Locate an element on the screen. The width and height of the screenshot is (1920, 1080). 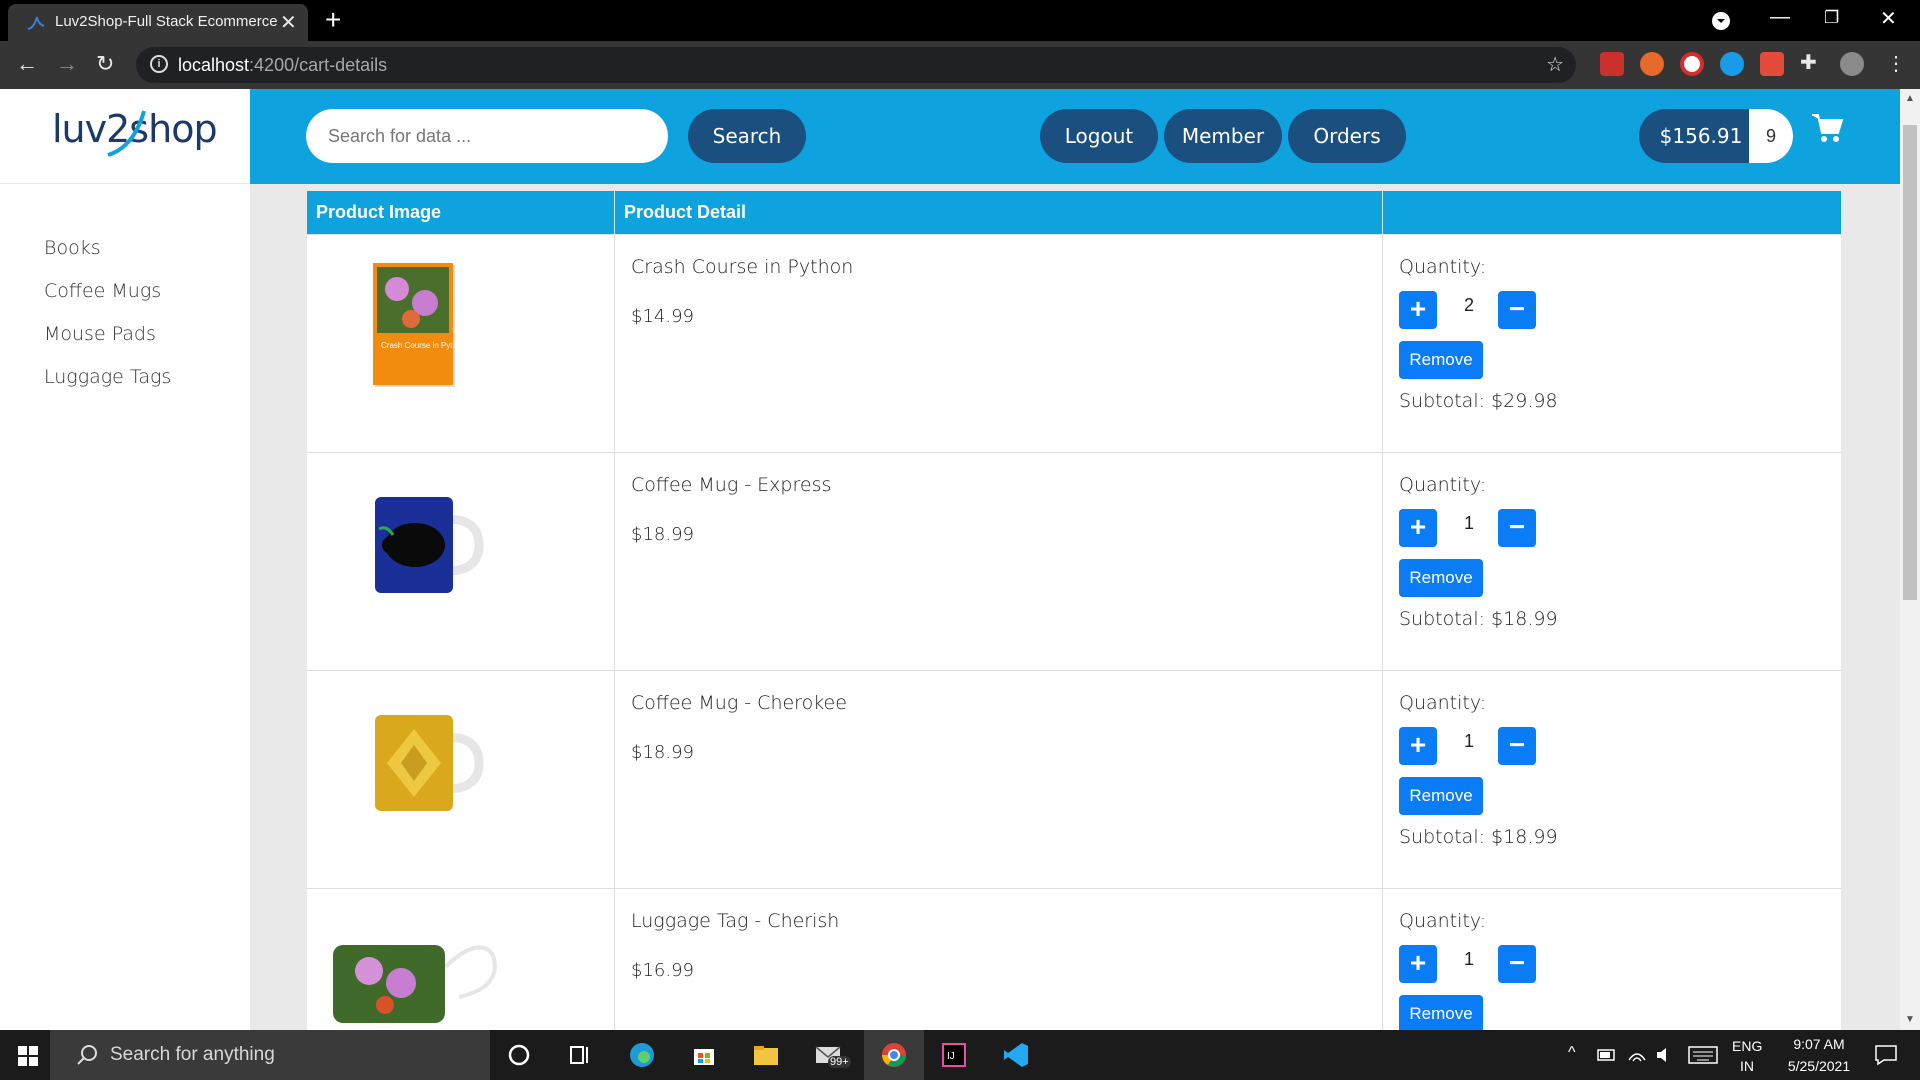
fire-extension-icon is located at coordinates (1652, 64).